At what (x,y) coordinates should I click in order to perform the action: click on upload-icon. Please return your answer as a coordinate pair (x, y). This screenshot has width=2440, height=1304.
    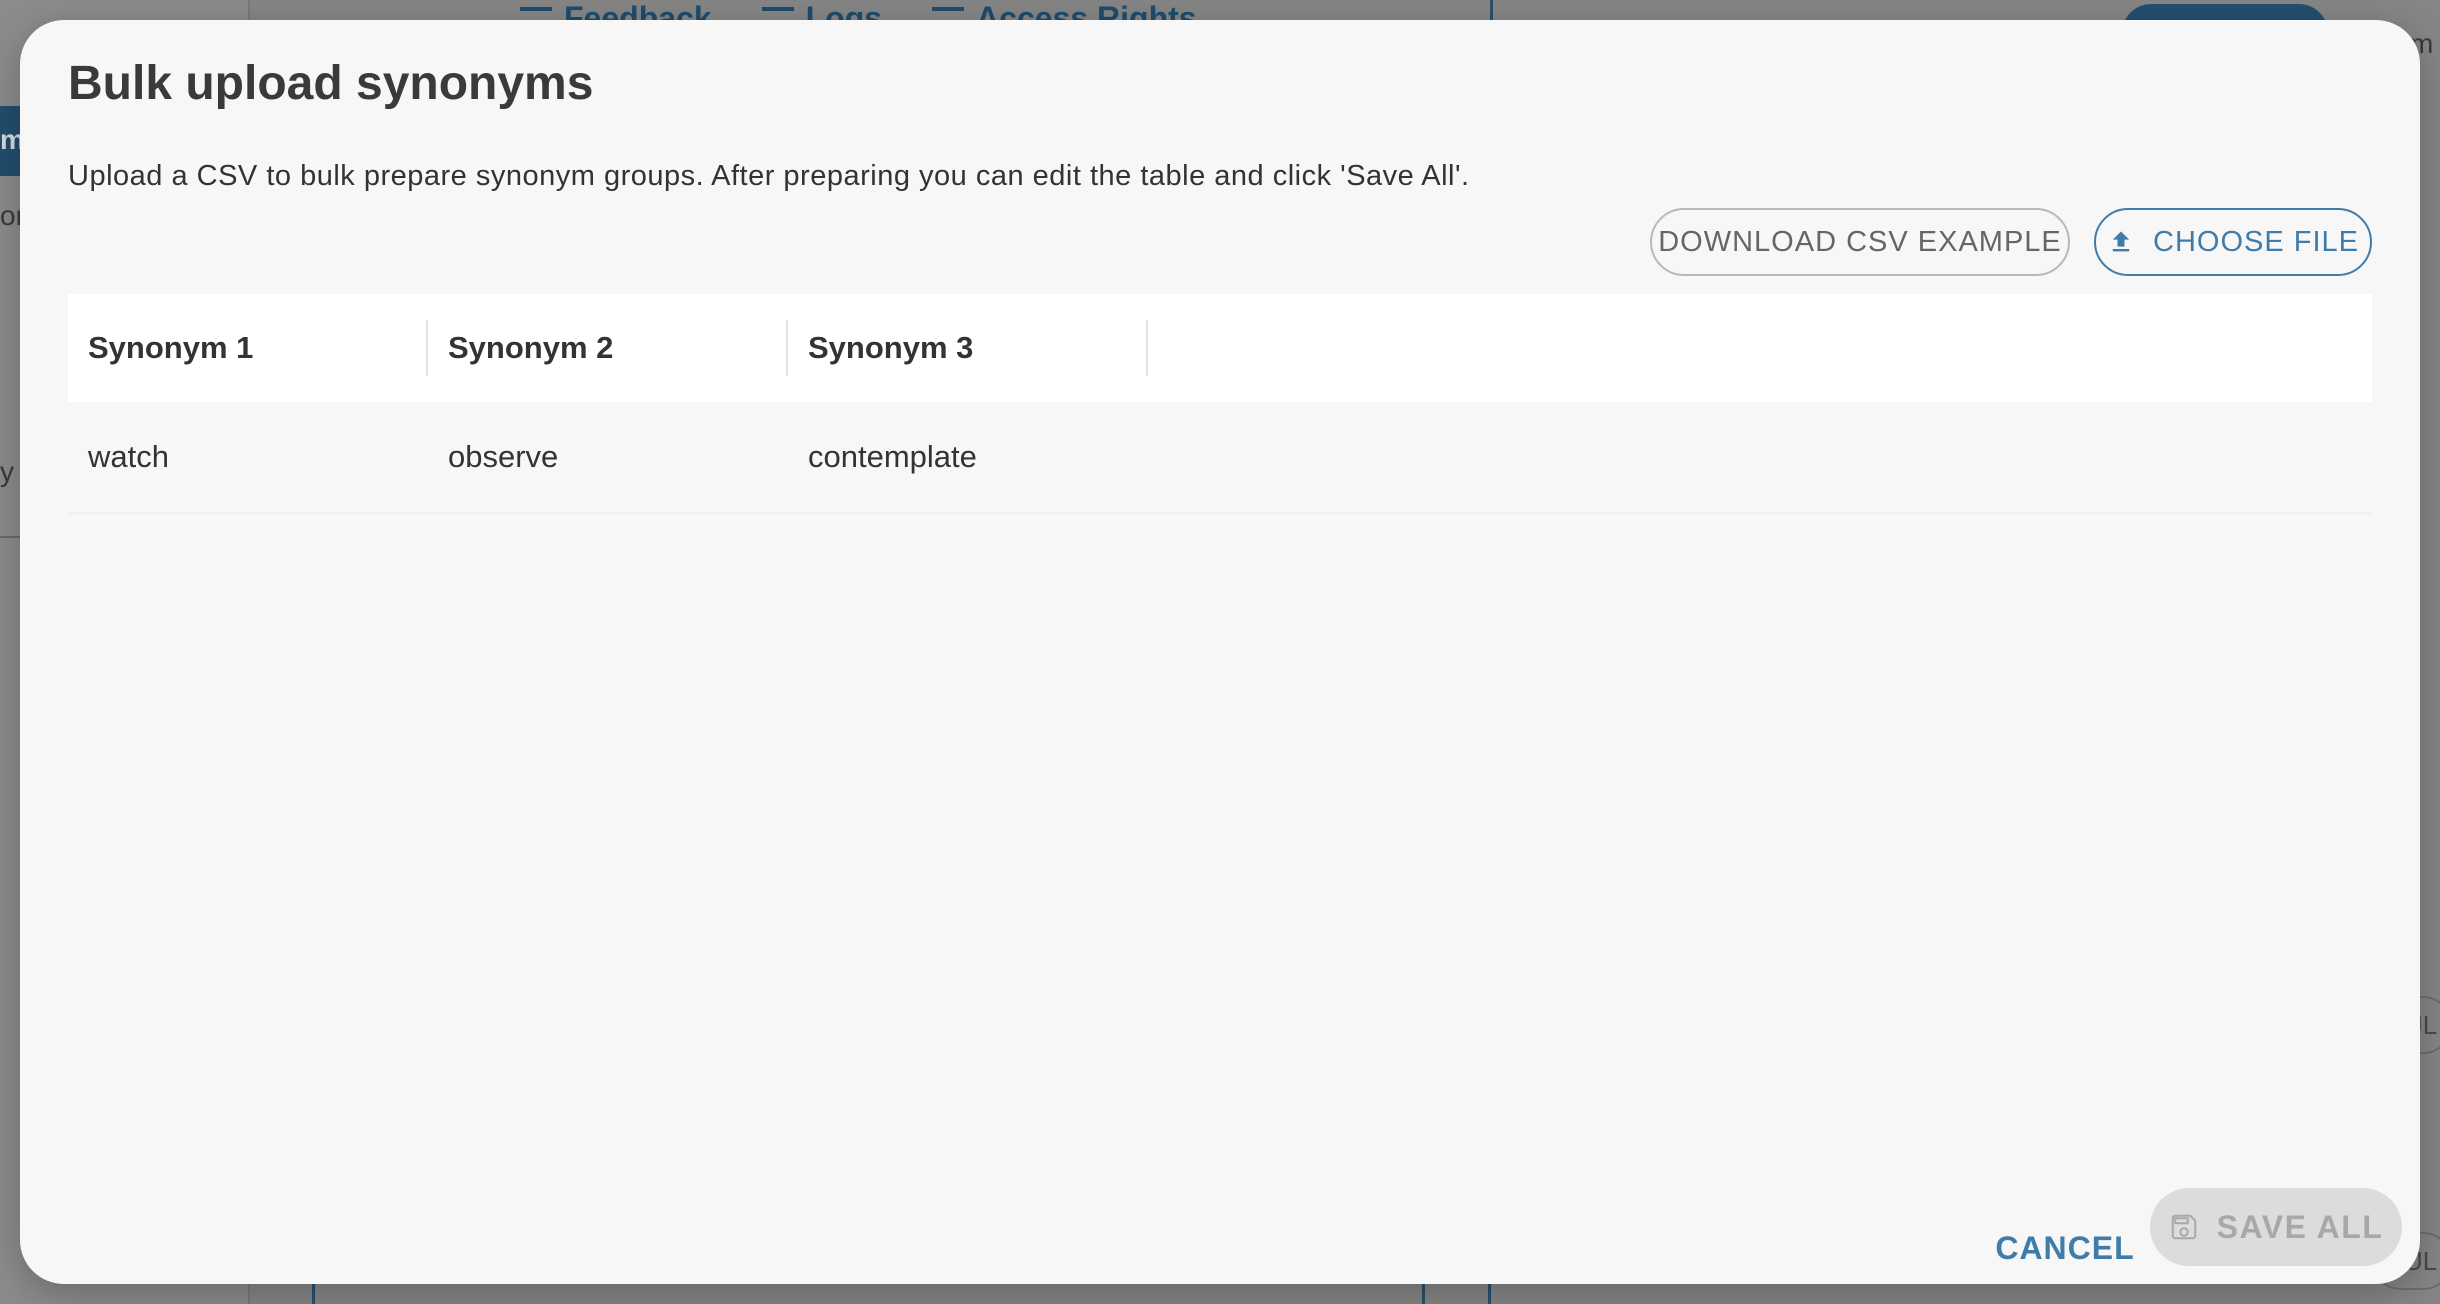
    Looking at the image, I should click on (2121, 241).